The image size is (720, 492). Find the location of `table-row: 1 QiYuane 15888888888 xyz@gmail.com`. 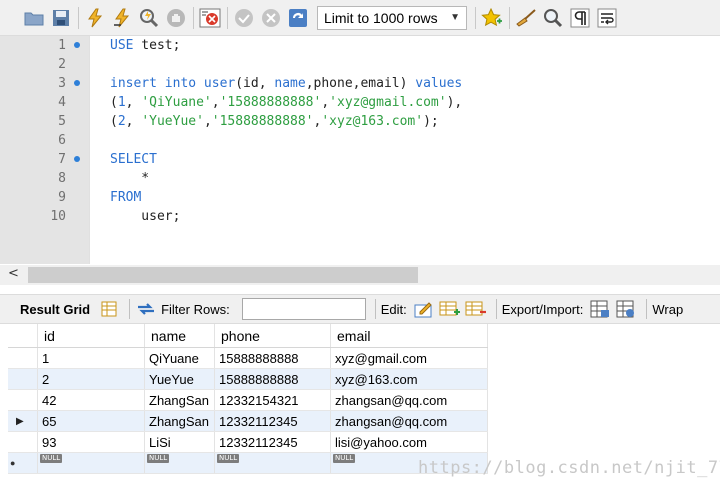

table-row: 1 QiYuane 15888888888 xyz@gmail.com is located at coordinates (248, 358).